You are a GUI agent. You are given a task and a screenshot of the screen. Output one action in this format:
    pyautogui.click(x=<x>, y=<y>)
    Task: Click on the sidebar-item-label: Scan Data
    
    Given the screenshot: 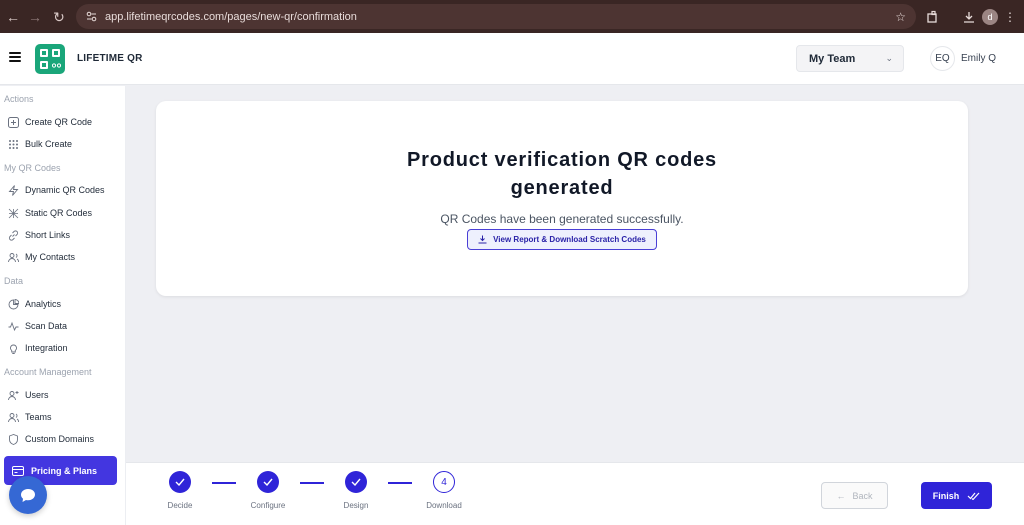 What is the action you would take?
    pyautogui.click(x=46, y=326)
    